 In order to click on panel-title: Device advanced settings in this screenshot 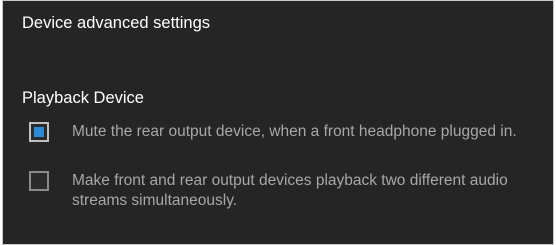, I will do `click(116, 23)`.